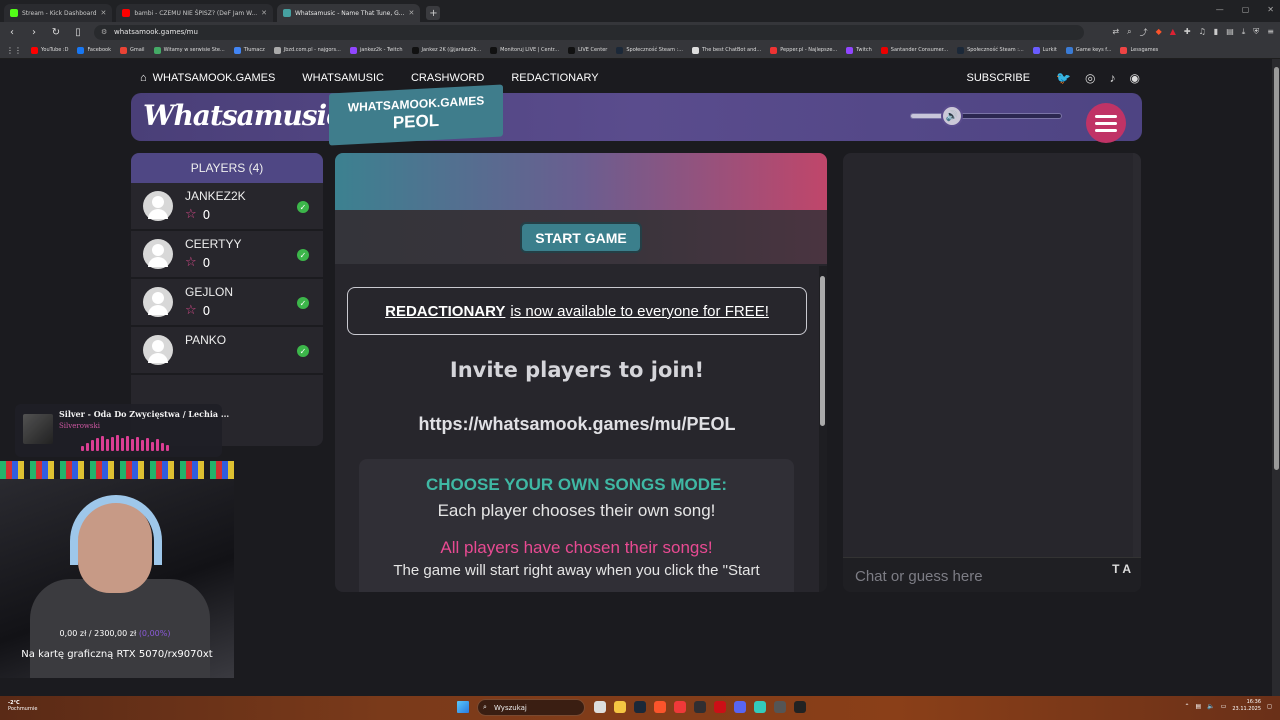  Describe the element at coordinates (992, 574) in the screenshot. I see `chat-input: Chat or guess here` at that location.